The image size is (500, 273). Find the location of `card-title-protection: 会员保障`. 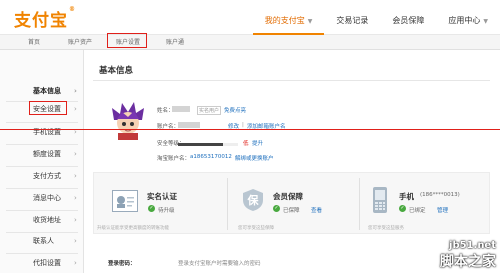

card-title-protection: 会员保障 is located at coordinates (288, 196).